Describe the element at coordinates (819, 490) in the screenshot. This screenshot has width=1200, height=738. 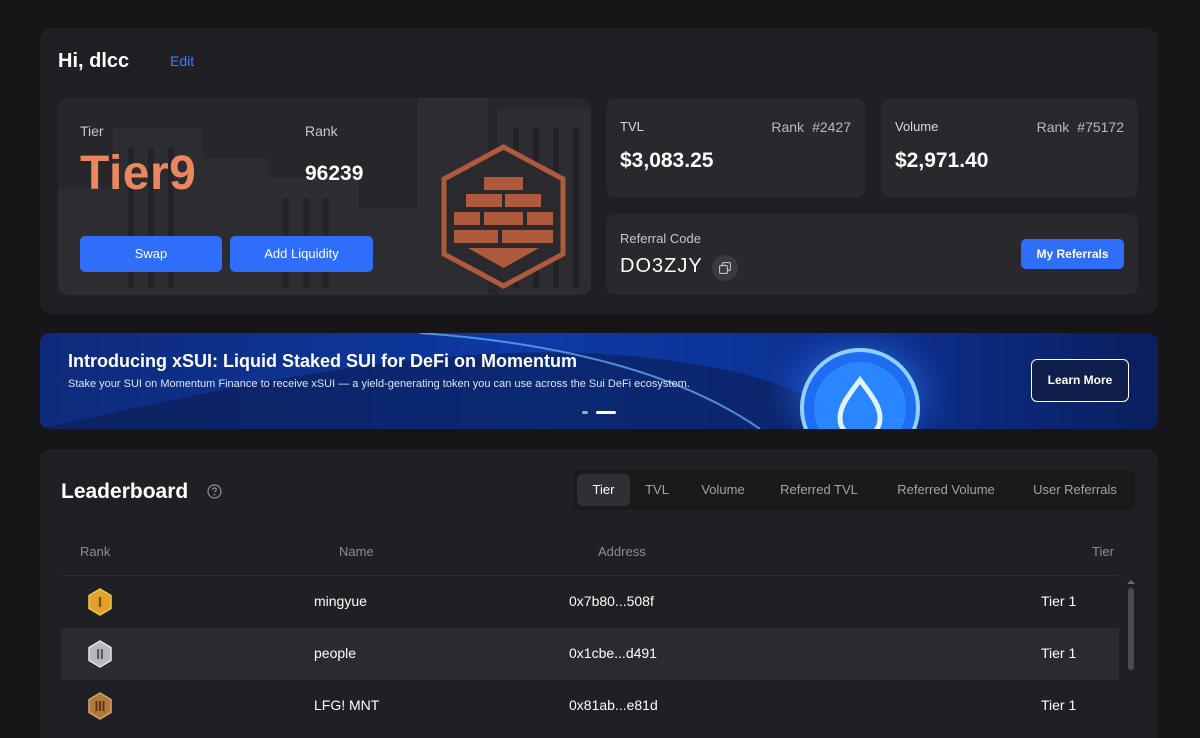
I see `tab-referred-tvl: Referred TVL` at that location.